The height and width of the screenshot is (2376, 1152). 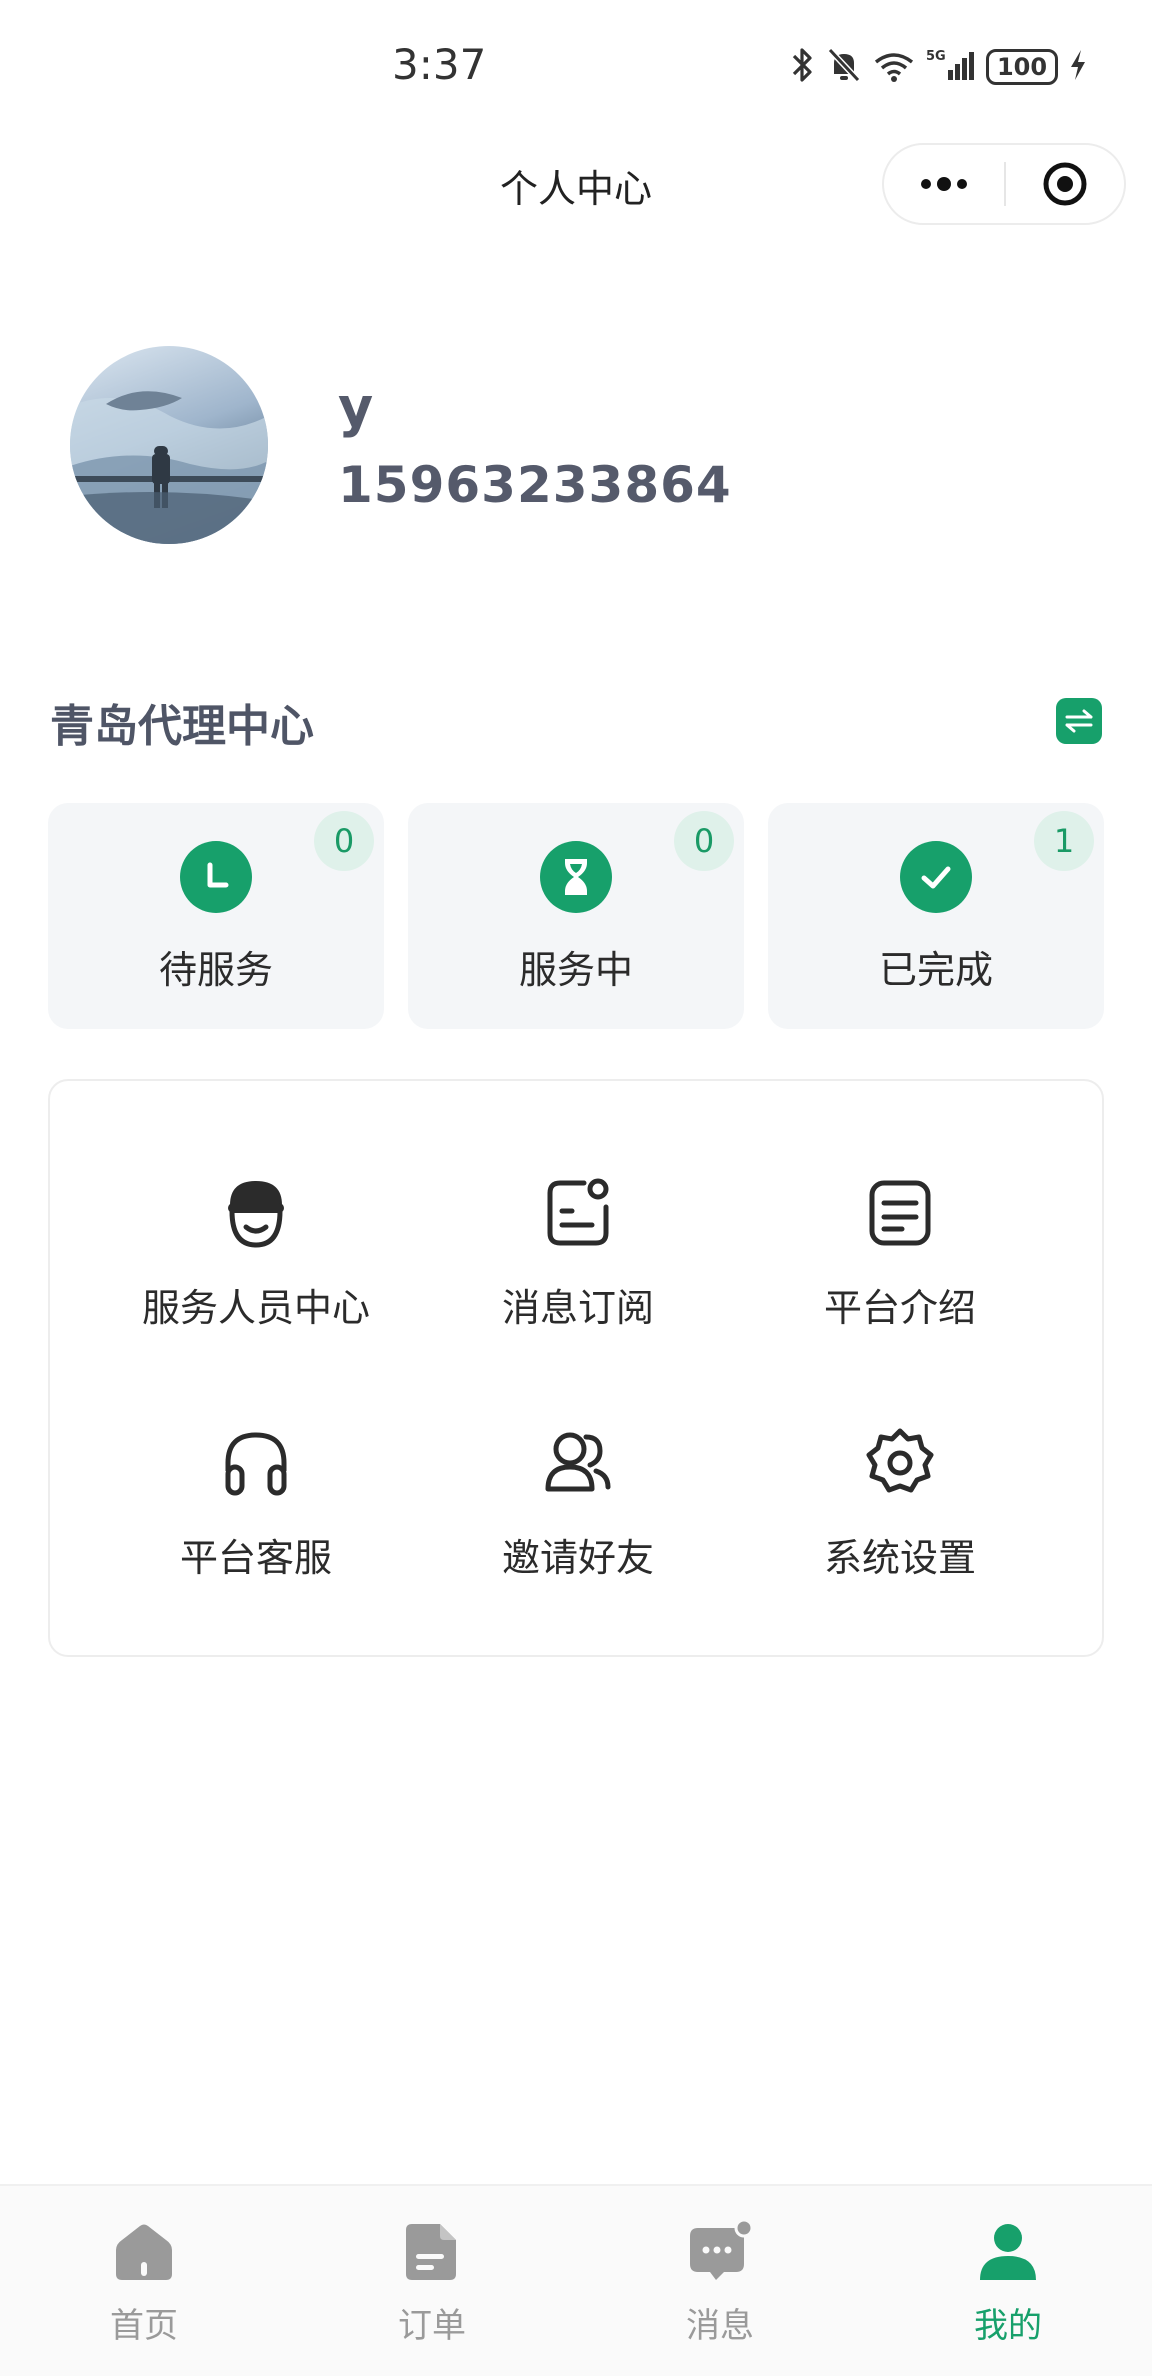 What do you see at coordinates (935, 970) in the screenshot?
I see `stat-label: 已完成` at bounding box center [935, 970].